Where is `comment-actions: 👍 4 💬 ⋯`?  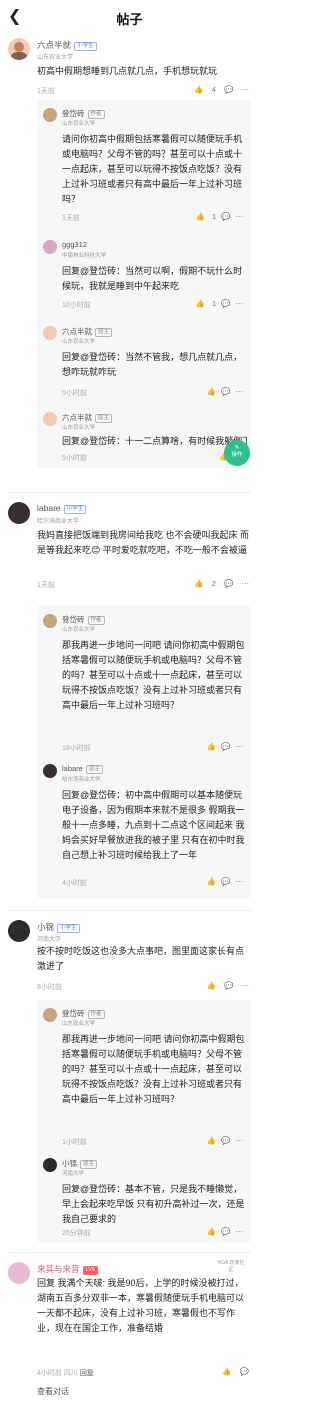 comment-actions: 👍 4 💬 ⋯ is located at coordinates (218, 89).